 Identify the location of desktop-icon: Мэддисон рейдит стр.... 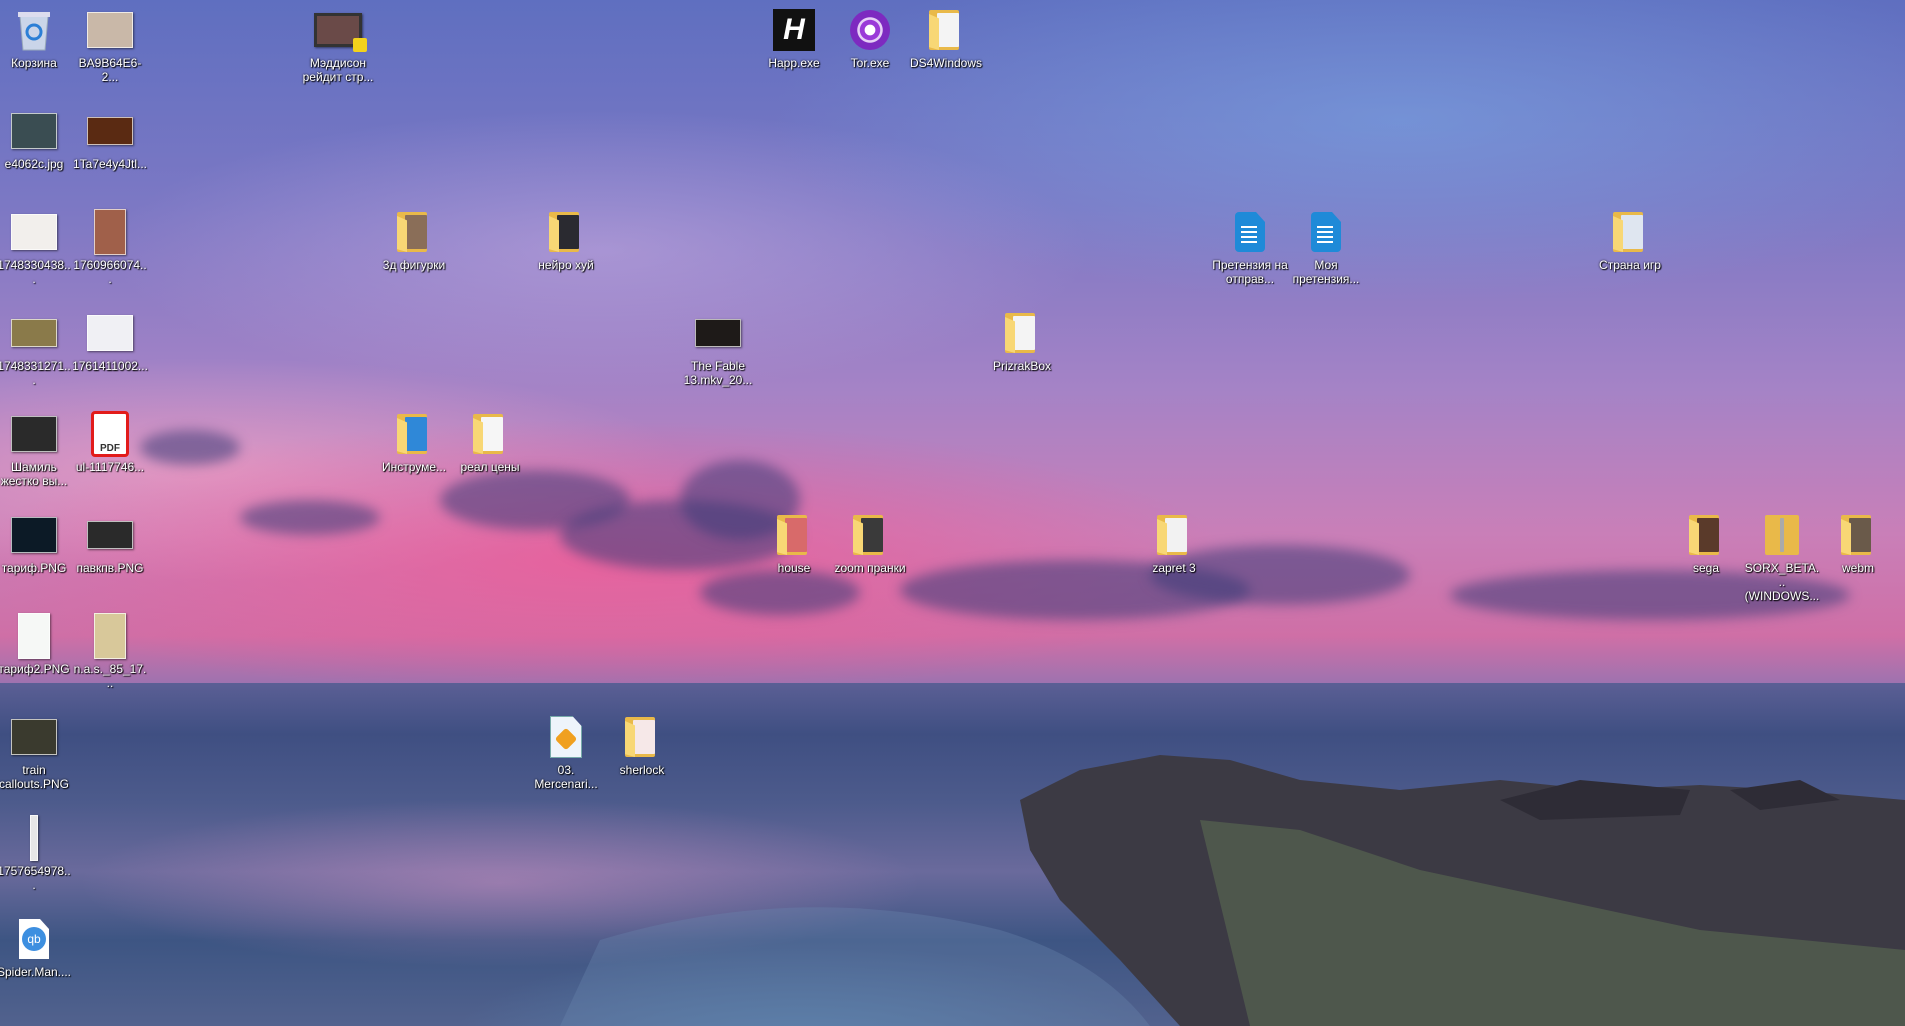
(338, 45).